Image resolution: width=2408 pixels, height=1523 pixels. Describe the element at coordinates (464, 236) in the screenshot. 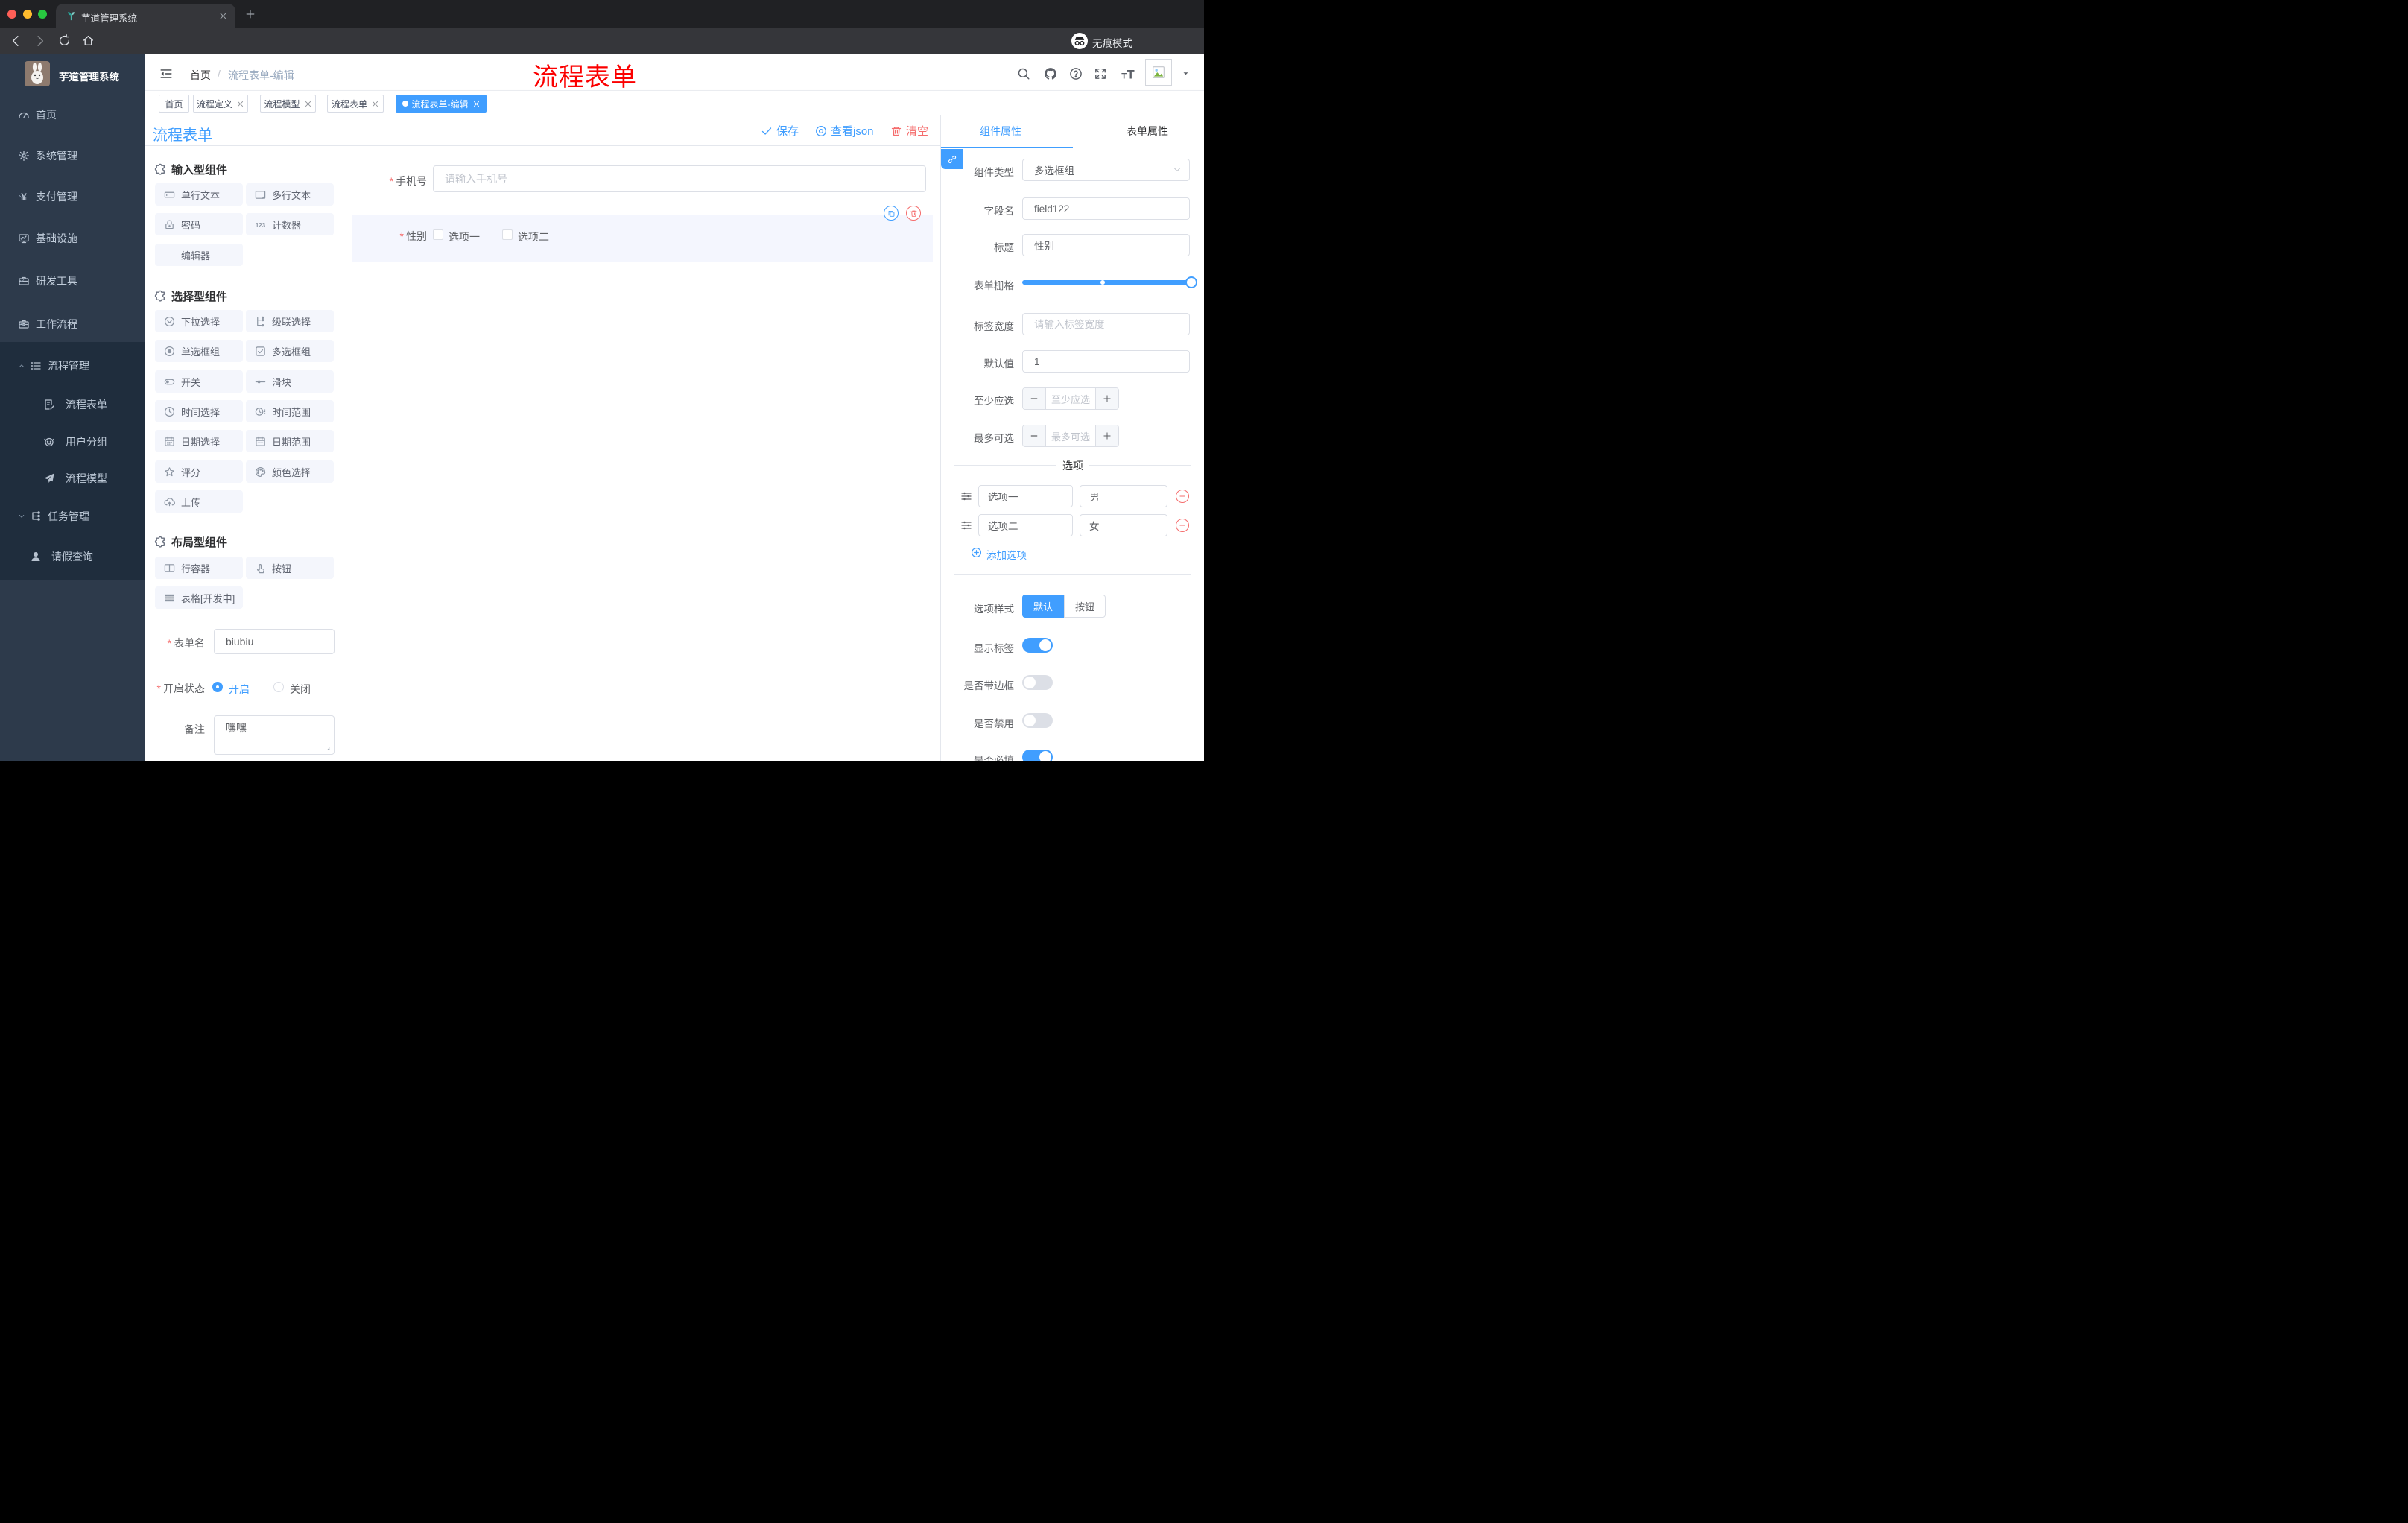

I see `gender-option1-label: 选项一` at that location.